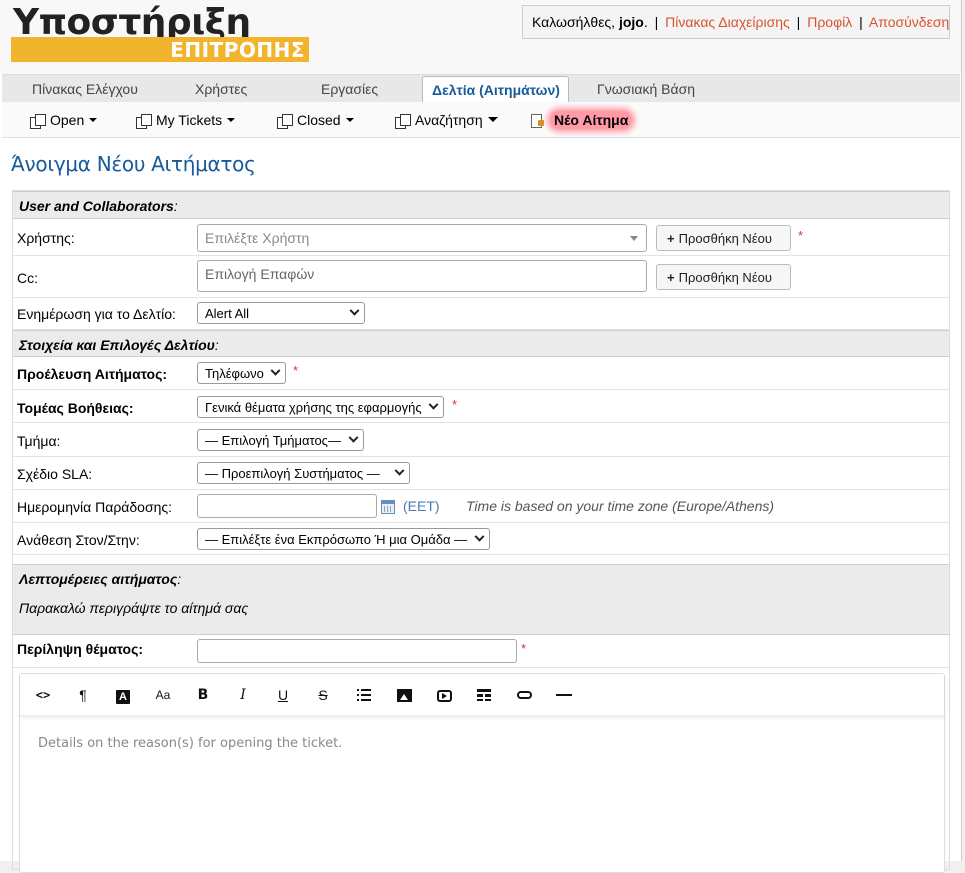 The image size is (965, 873). I want to click on font-color-glyph: A, so click(123, 697).